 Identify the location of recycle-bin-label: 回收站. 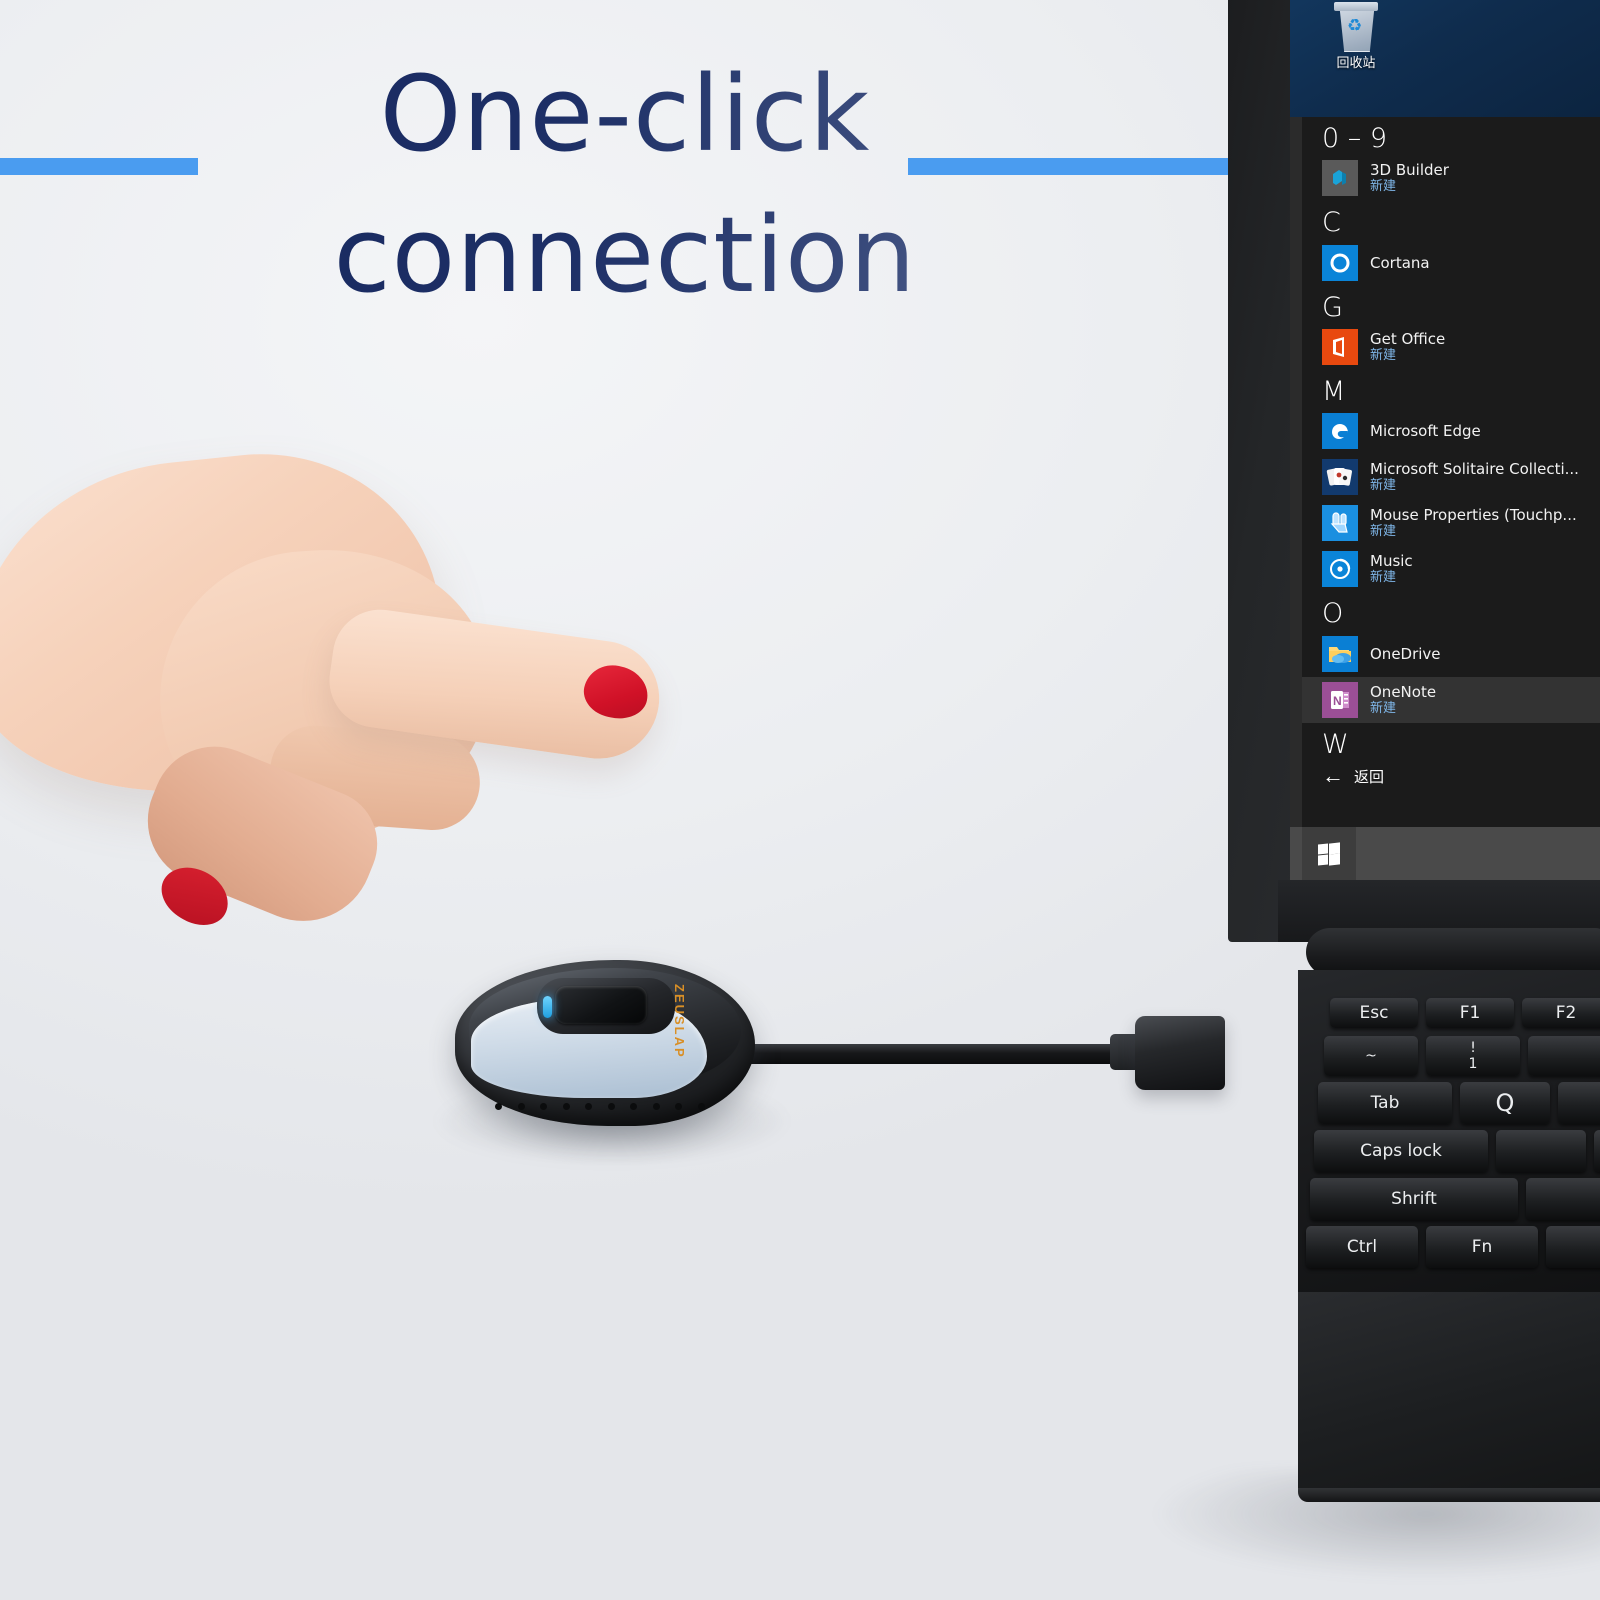
(1356, 63).